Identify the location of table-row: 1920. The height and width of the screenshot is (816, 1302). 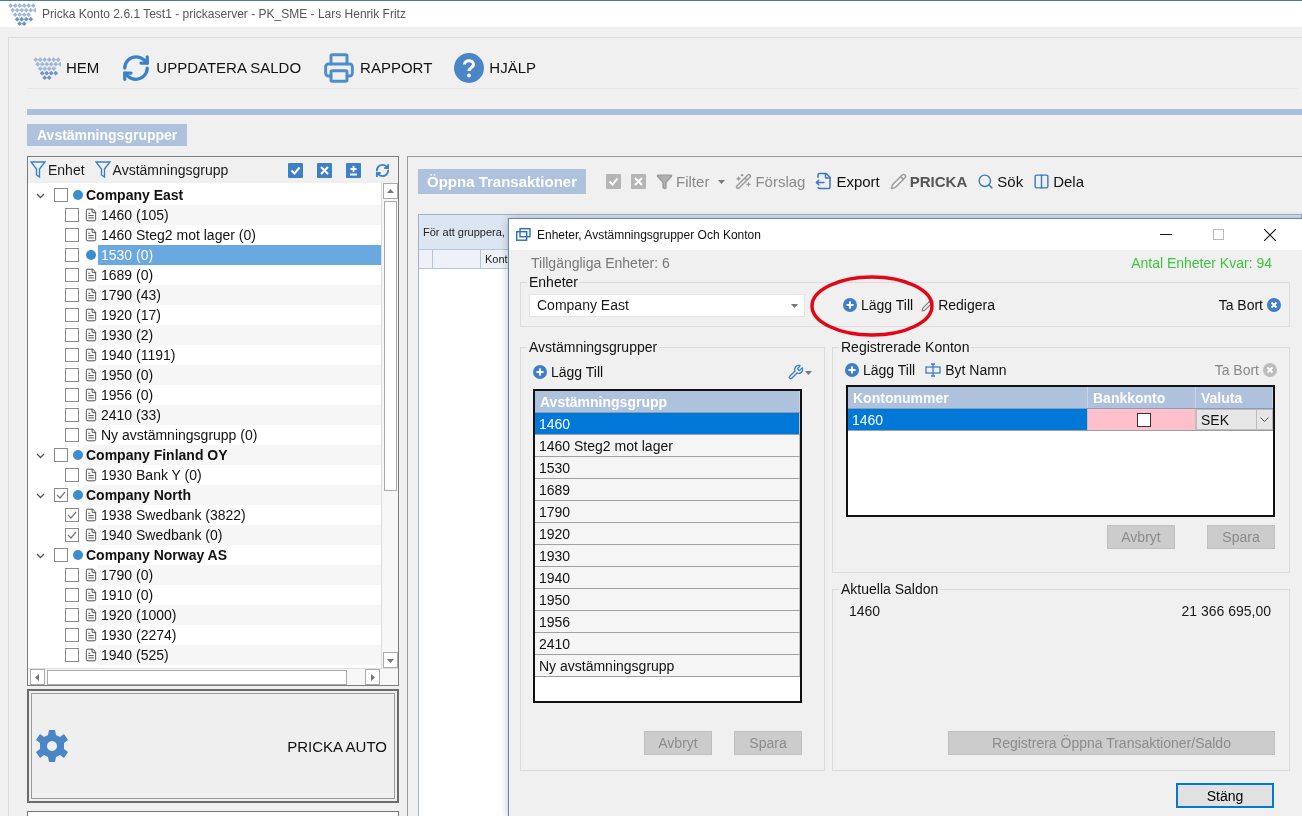
(667, 534).